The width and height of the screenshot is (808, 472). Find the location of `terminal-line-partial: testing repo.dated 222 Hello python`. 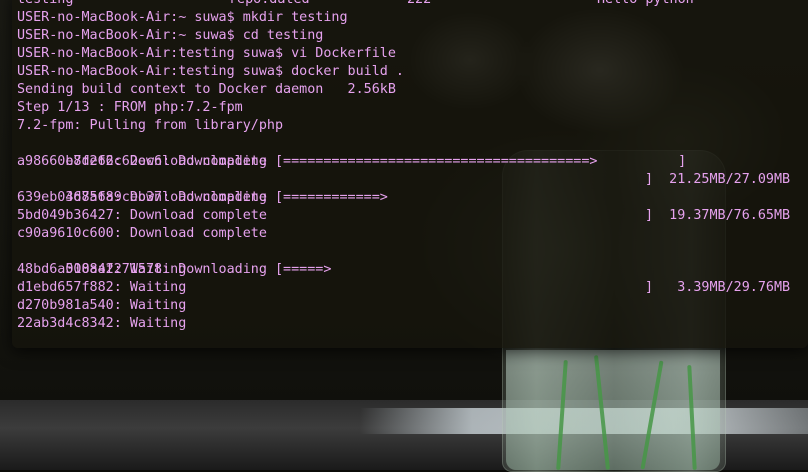

terminal-line-partial: testing repo.dated 222 Hello python is located at coordinates (355, 4).